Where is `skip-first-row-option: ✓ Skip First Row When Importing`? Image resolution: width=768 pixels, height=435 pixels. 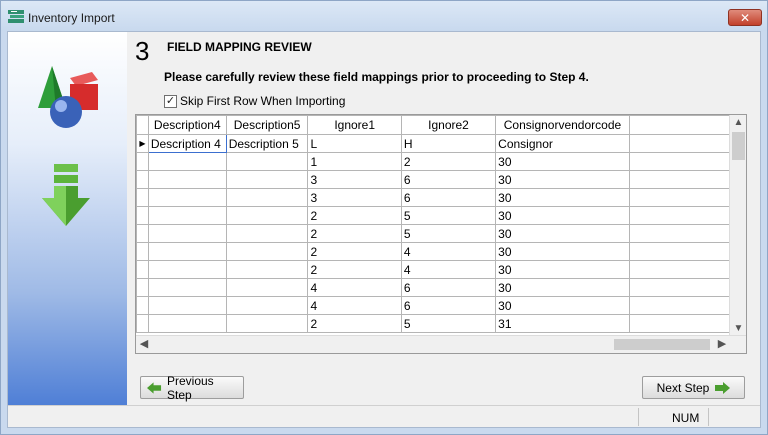
skip-first-row-option: ✓ Skip First Row When Importing is located at coordinates (254, 101).